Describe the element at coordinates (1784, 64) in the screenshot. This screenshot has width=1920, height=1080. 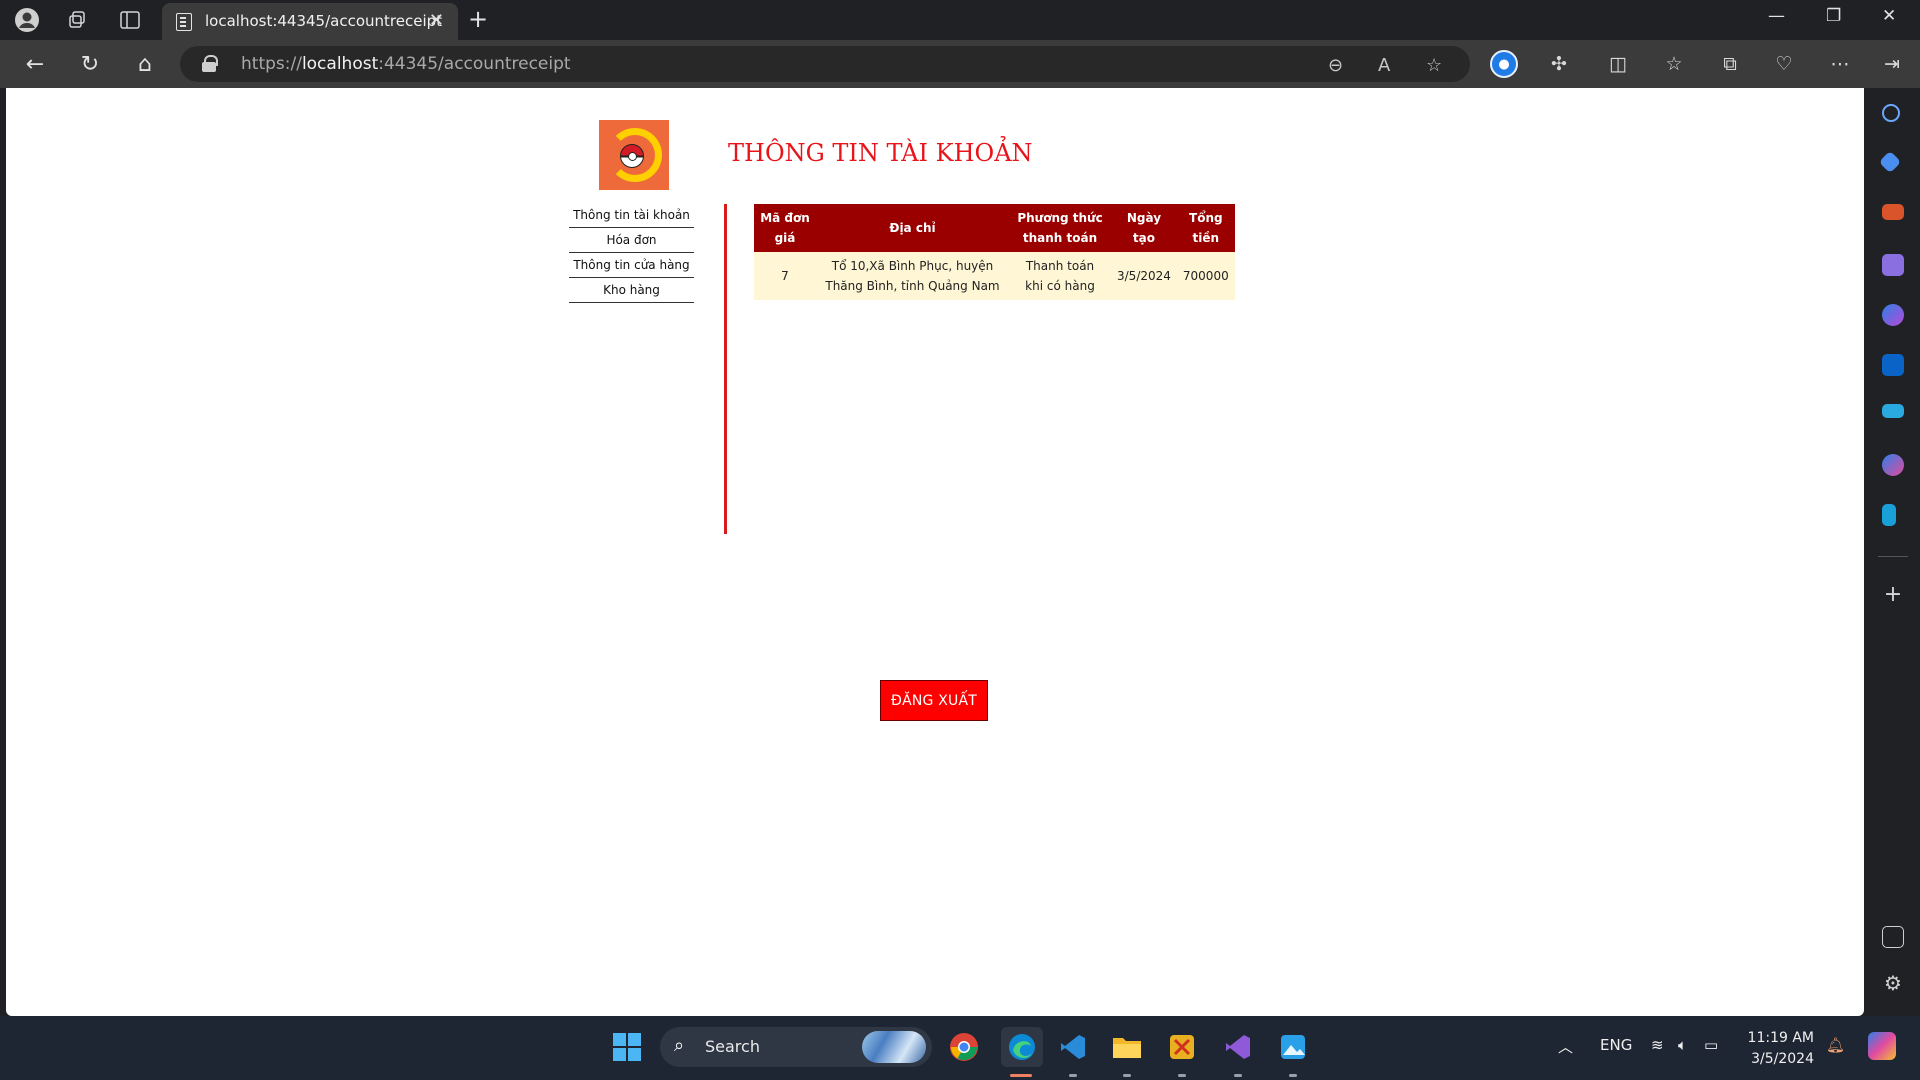
I see `browser-essentials-icon: ♡` at that location.